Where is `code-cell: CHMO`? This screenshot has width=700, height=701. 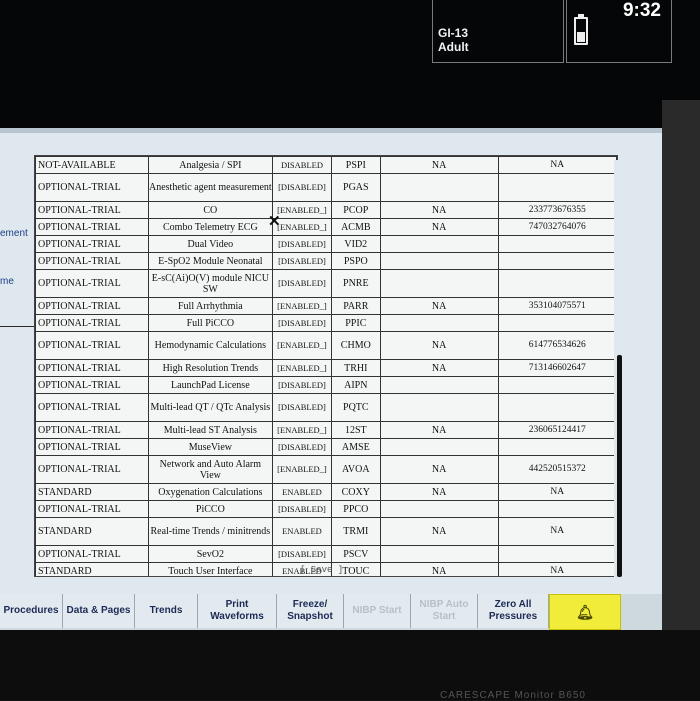
code-cell: CHMO is located at coordinates (355, 345).